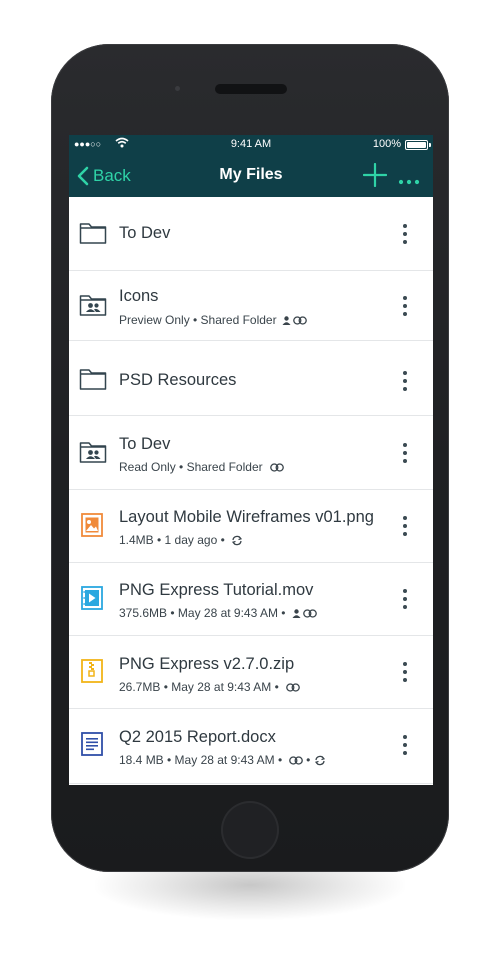 The width and height of the screenshot is (500, 974). Describe the element at coordinates (213, 320) in the screenshot. I see `file-meta: Preview Only • Shared Folder` at that location.